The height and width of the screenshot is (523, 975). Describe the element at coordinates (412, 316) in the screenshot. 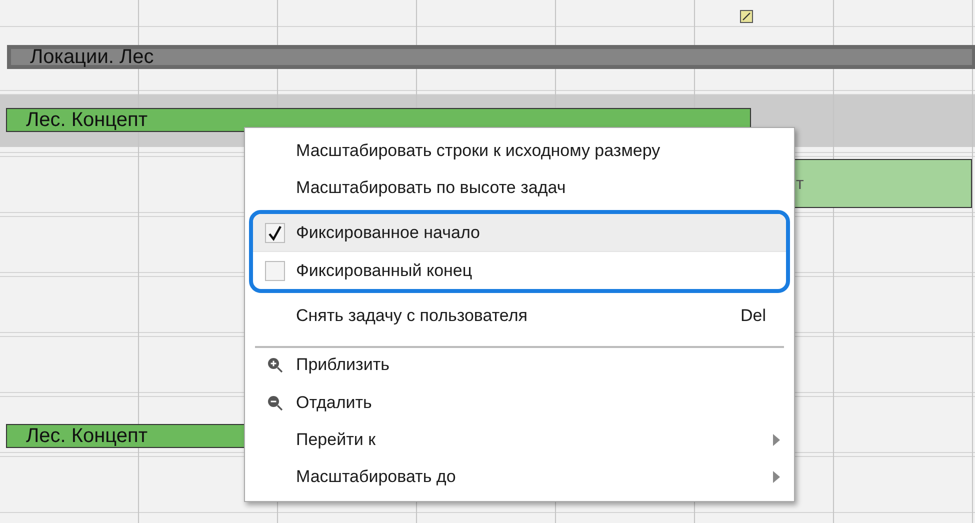

I see `menu-item-label: Снять задачу с пользователя` at that location.